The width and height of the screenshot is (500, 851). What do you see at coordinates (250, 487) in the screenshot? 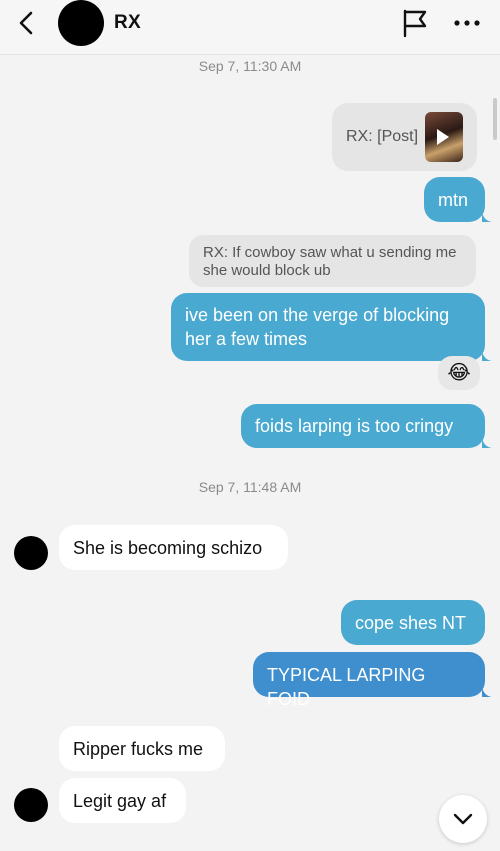
I see `timestamp: Sep 7, 11:48 AM` at bounding box center [250, 487].